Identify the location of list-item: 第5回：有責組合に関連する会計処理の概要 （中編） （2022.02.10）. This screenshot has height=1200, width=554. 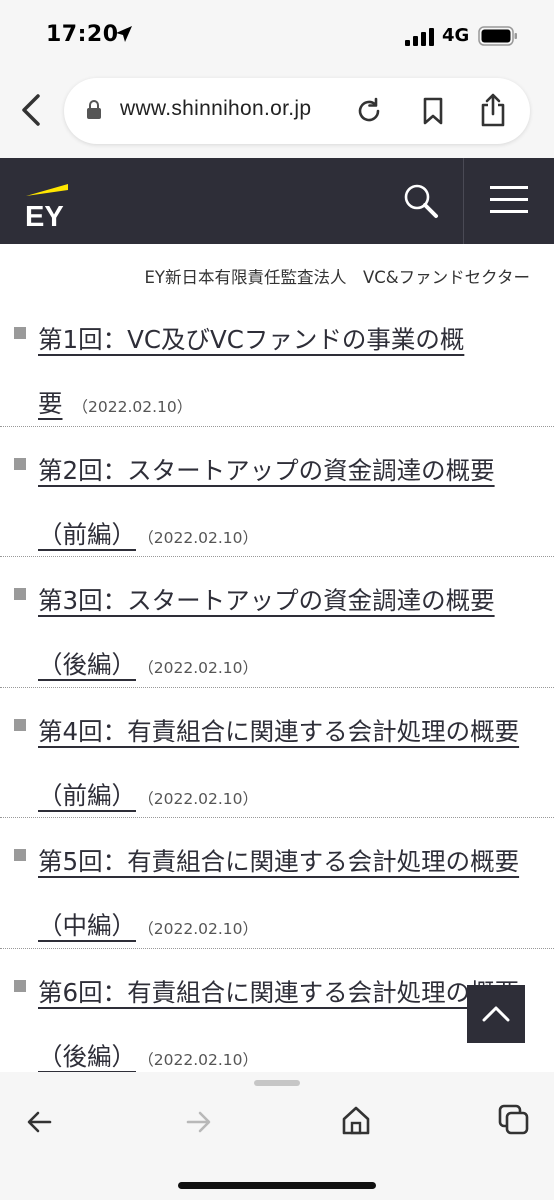
(277, 883).